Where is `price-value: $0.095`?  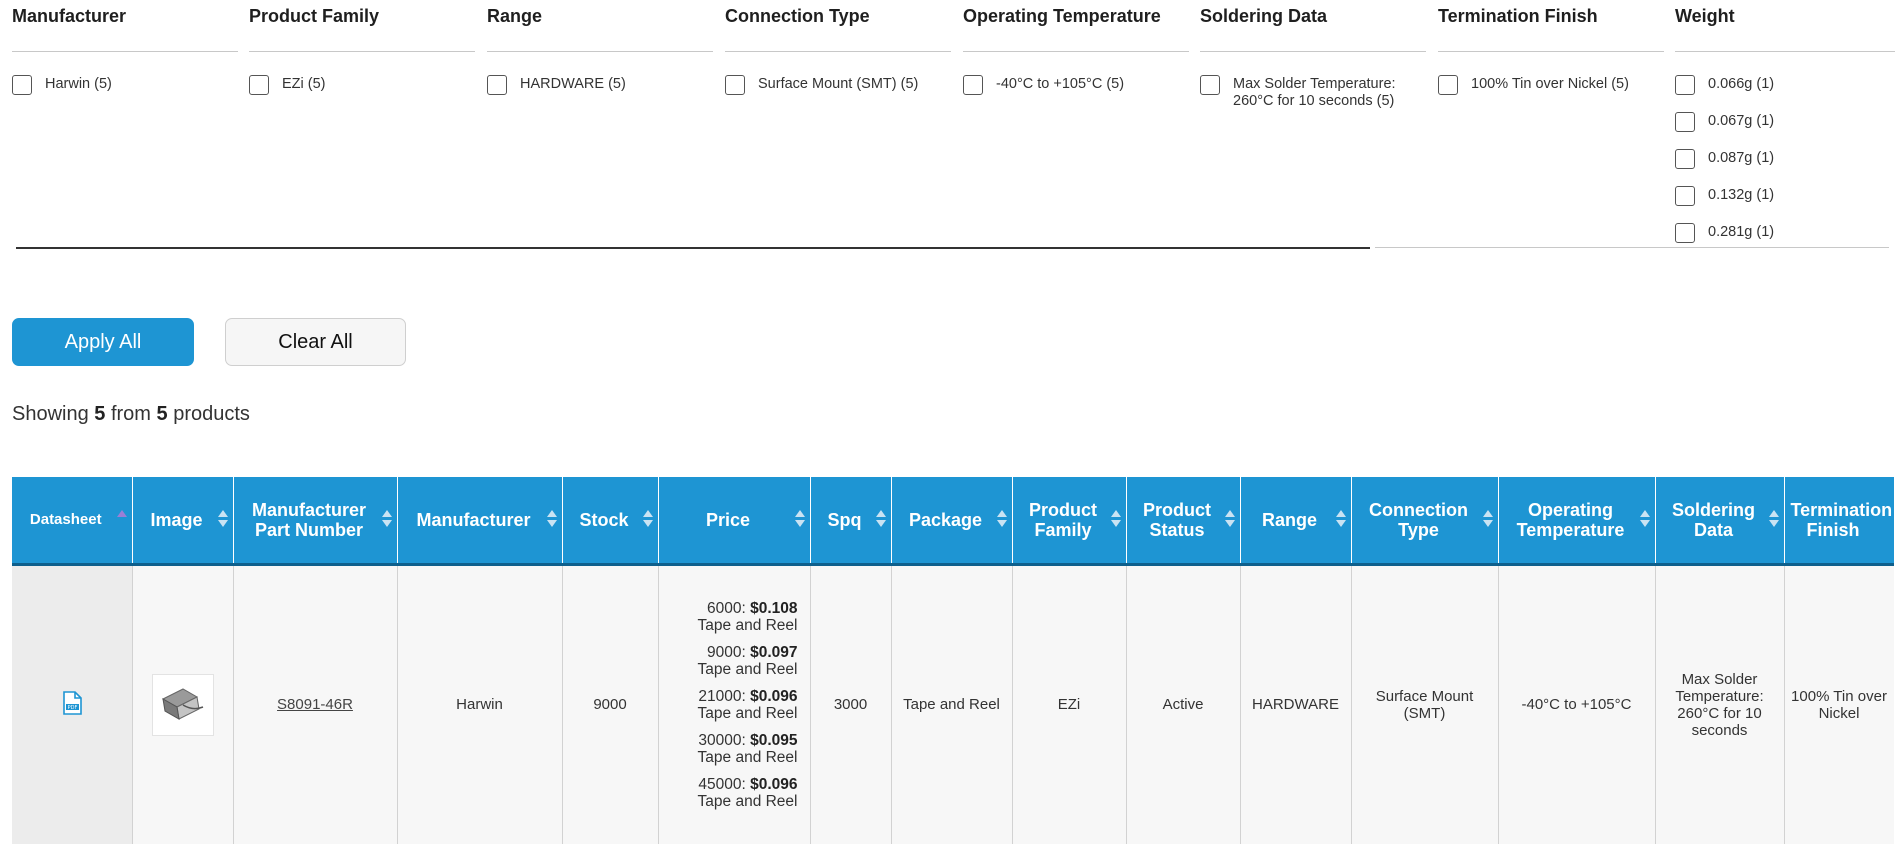
price-value: $0.095 is located at coordinates (774, 740).